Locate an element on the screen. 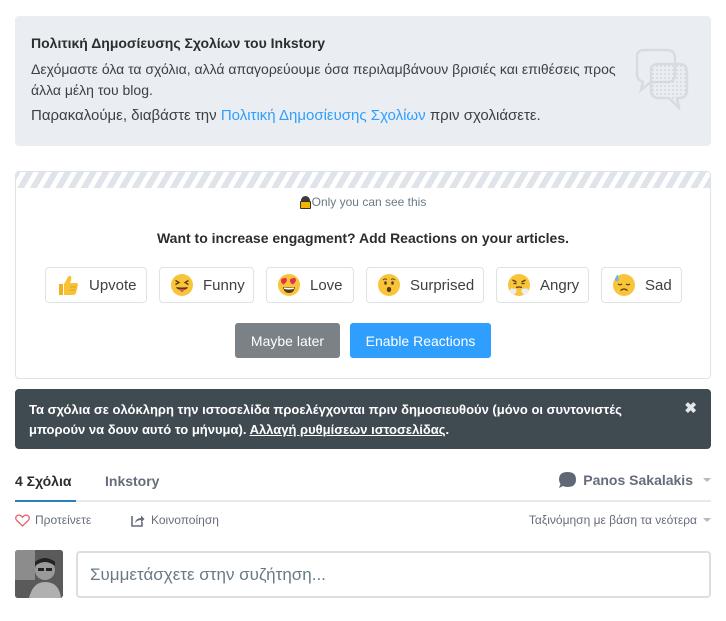 Image resolution: width=726 pixels, height=621 pixels. share-button: Κοινοποίηση is located at coordinates (175, 520).